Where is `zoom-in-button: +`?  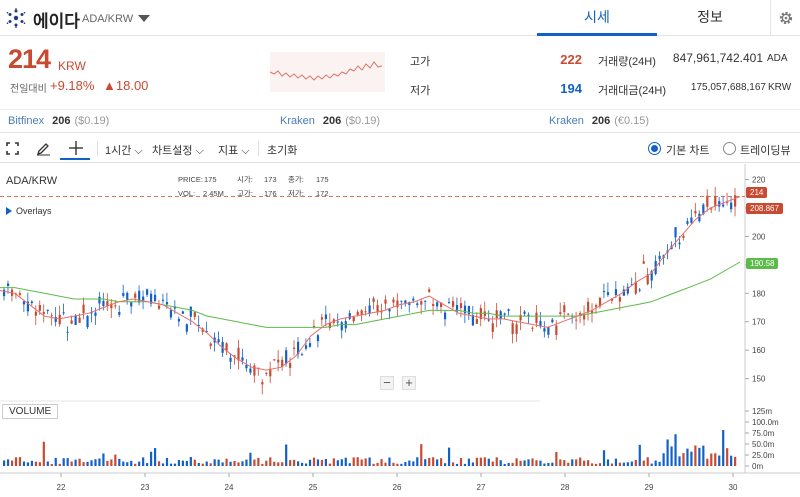
zoom-in-button: + is located at coordinates (409, 383).